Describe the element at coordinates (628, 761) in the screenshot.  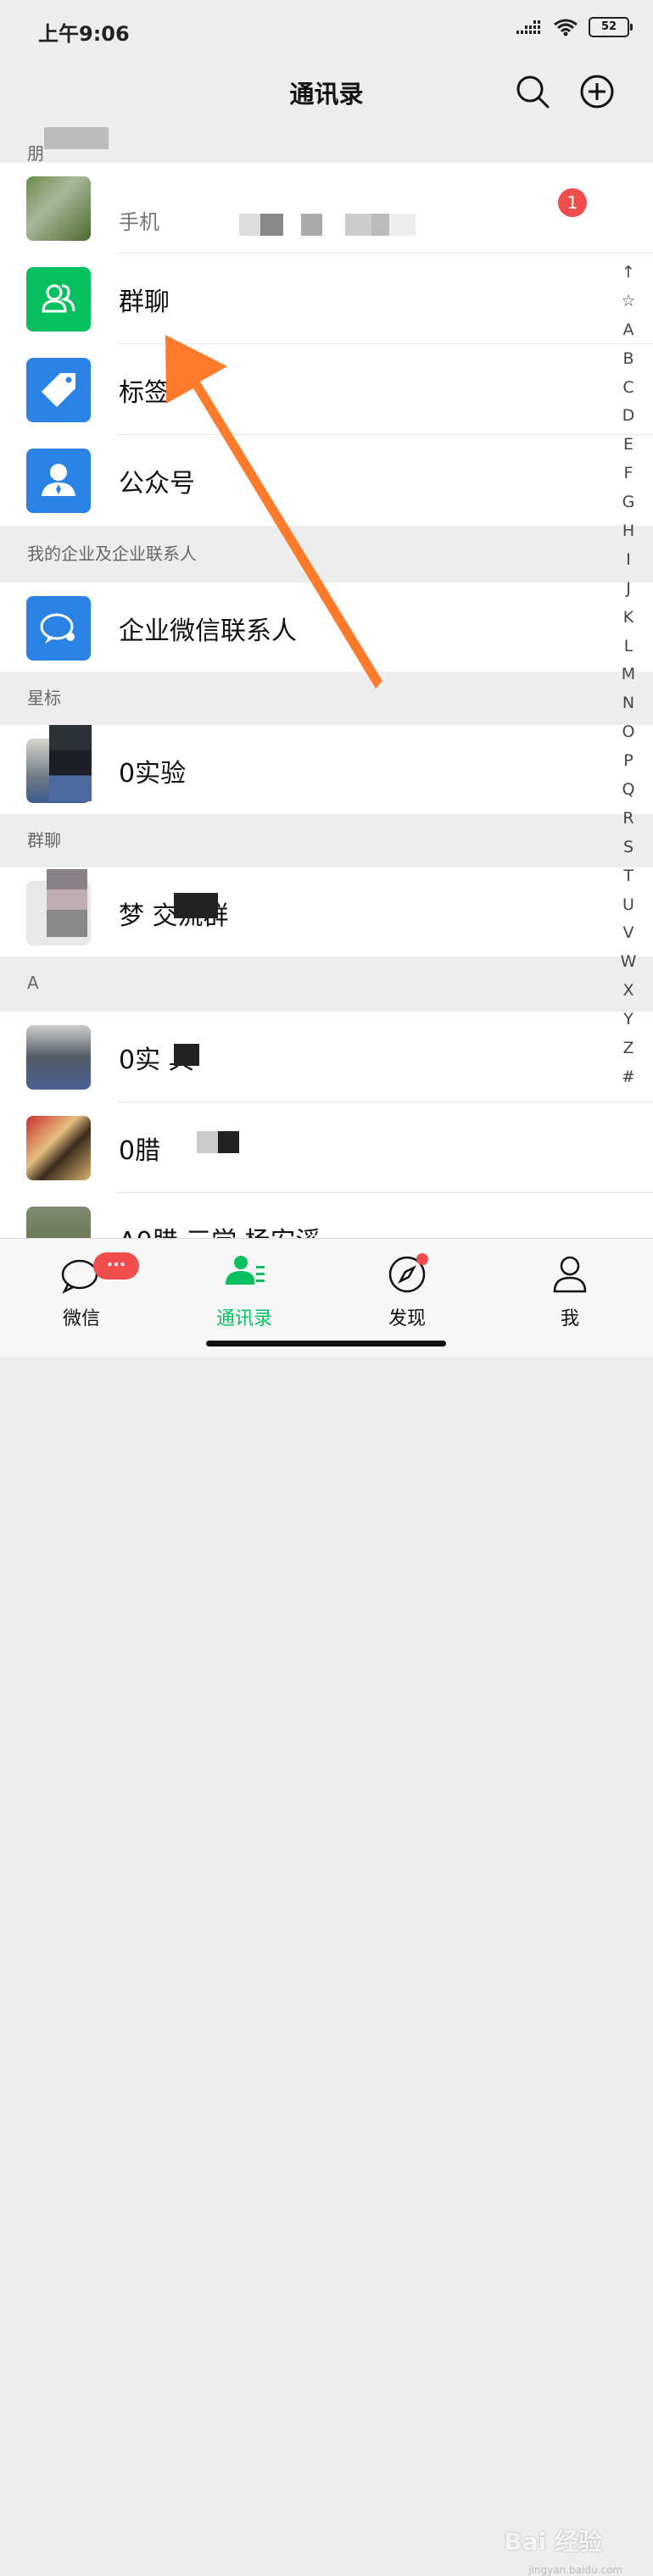
I see `index-letter: P` at that location.